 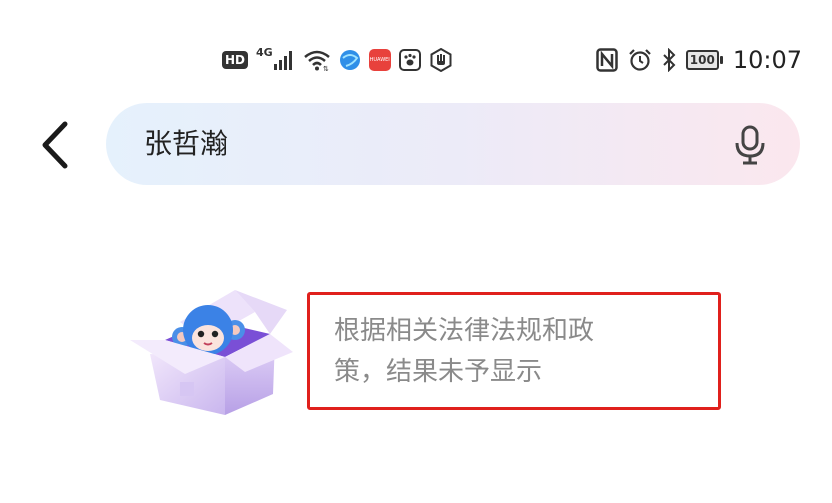 What do you see at coordinates (640, 60) in the screenshot?
I see `alarm-icon` at bounding box center [640, 60].